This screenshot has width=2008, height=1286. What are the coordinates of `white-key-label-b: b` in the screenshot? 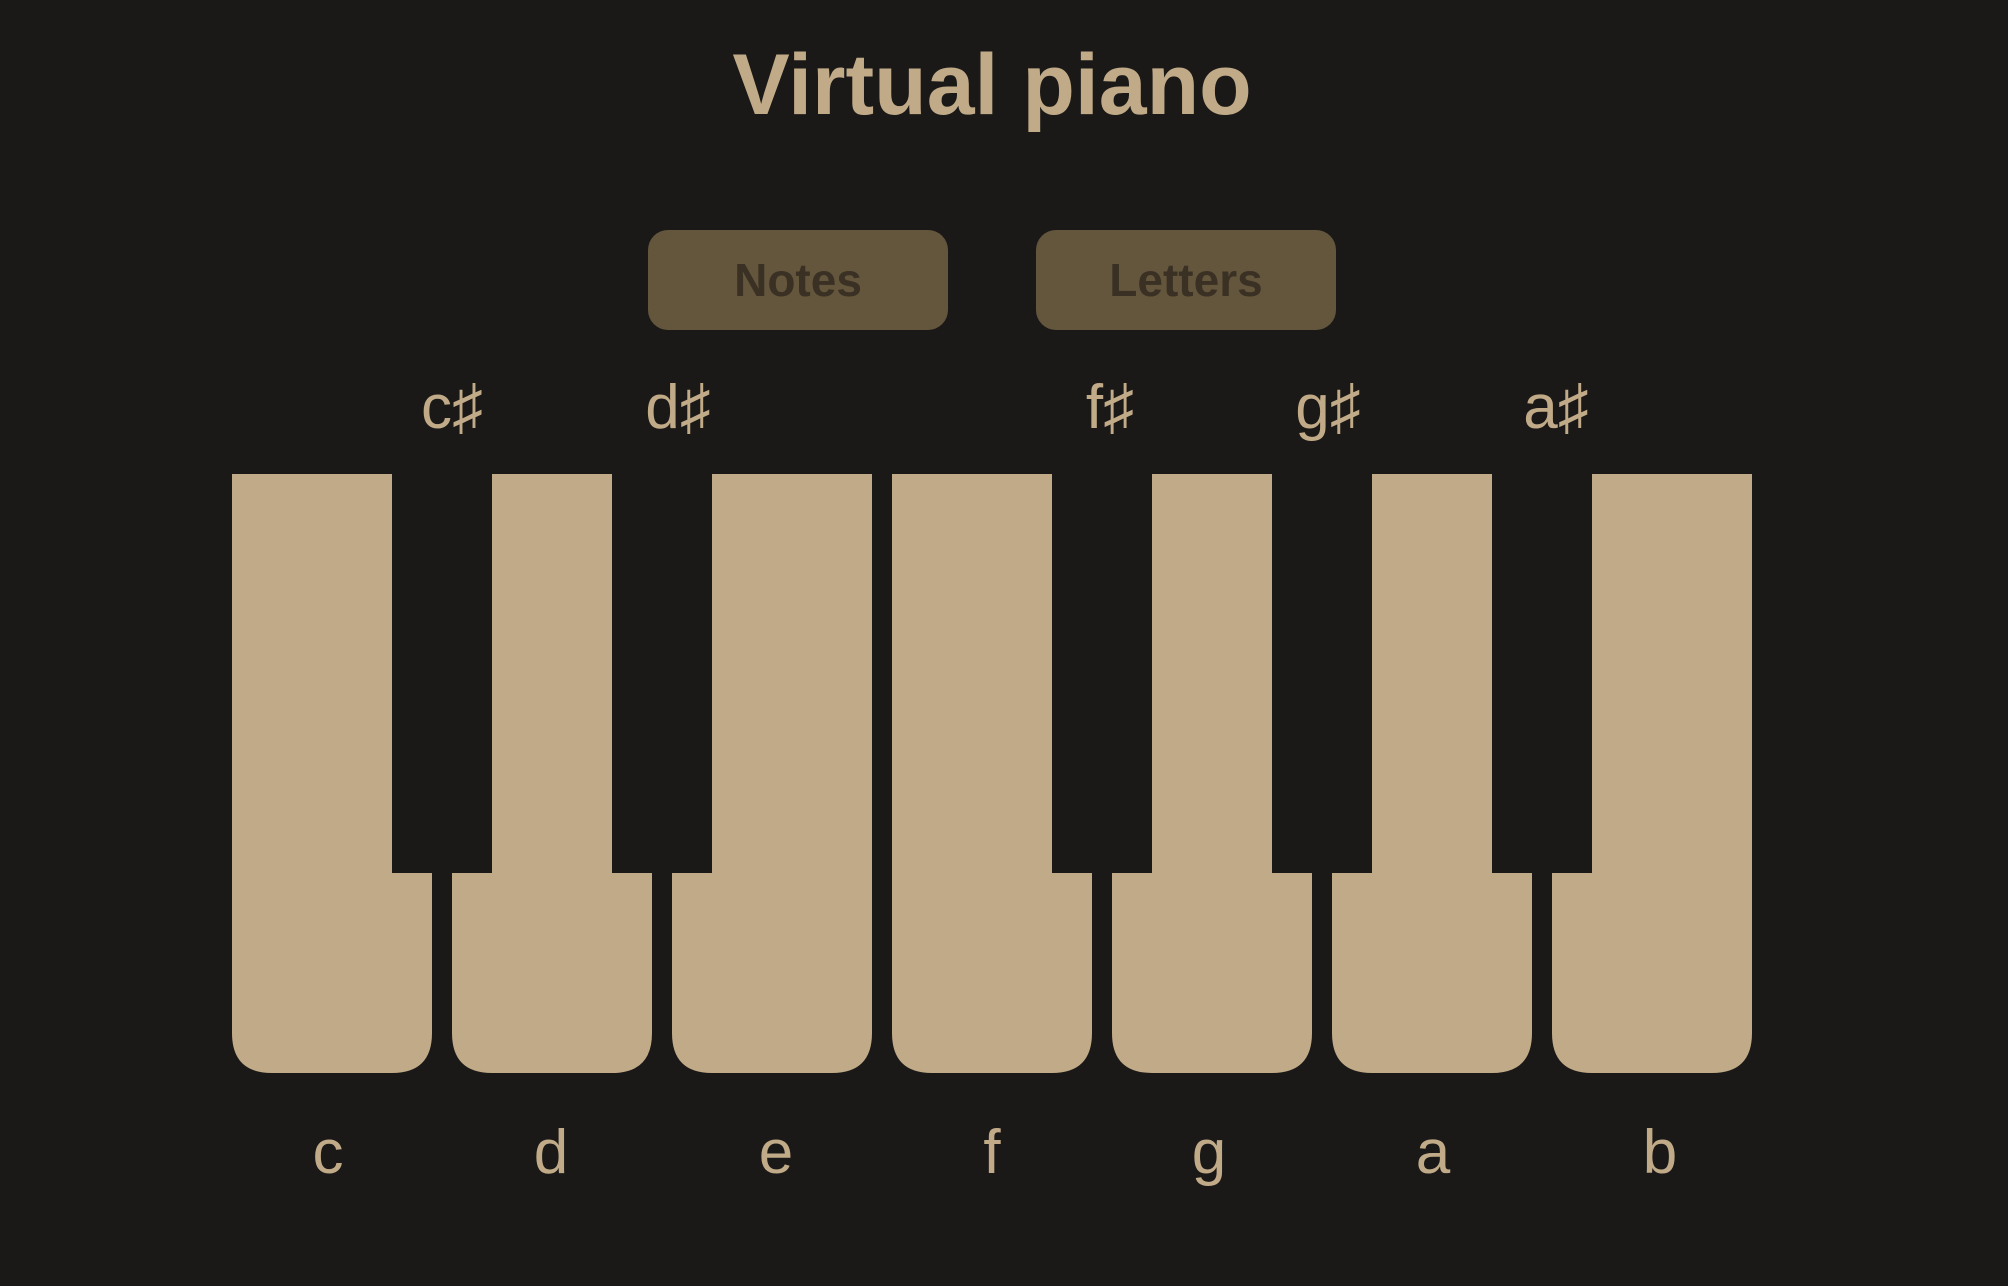 It's located at (1660, 1152).